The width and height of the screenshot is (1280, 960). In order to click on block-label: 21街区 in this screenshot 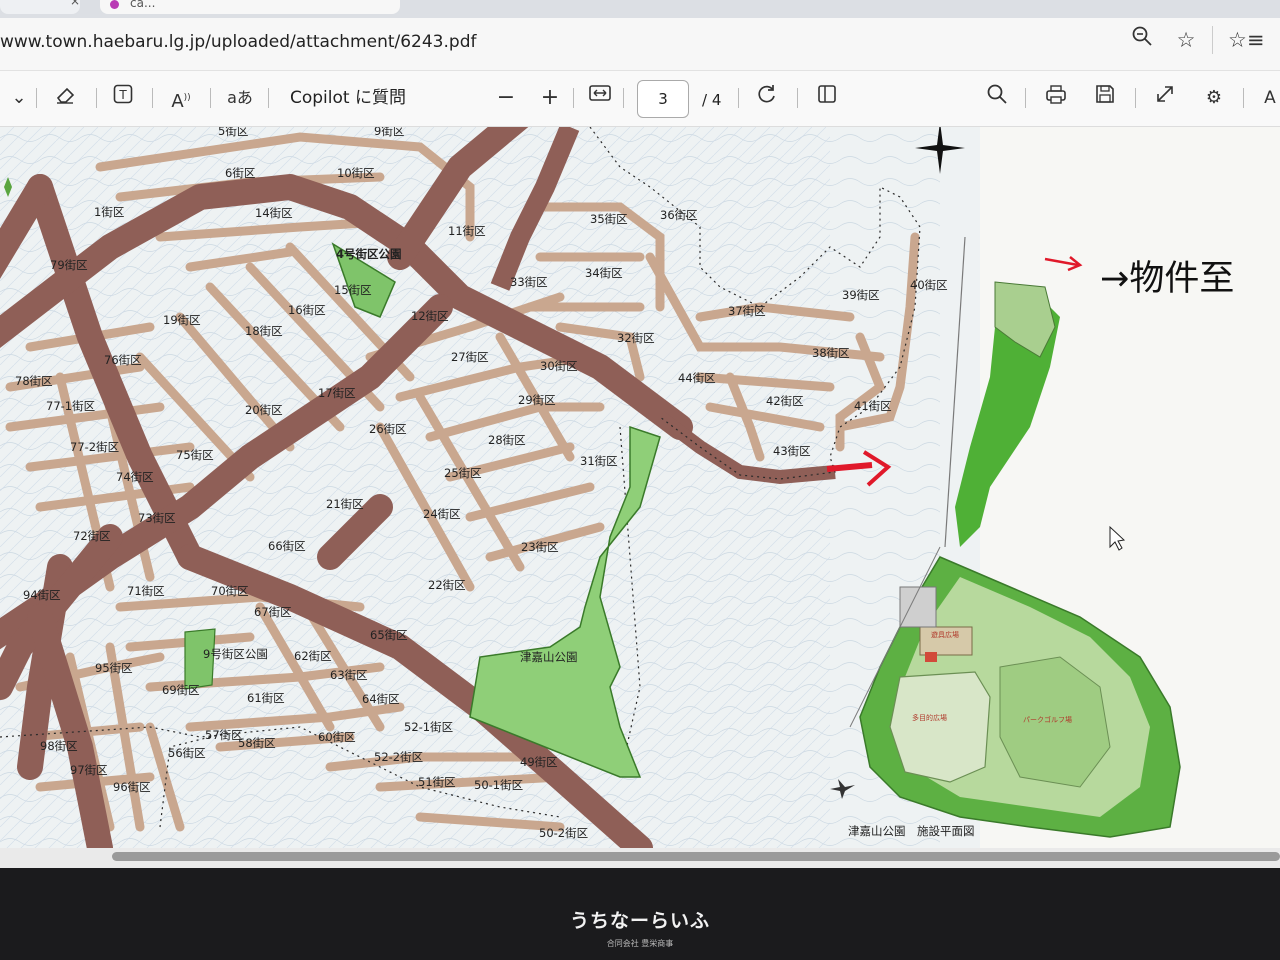, I will do `click(345, 504)`.